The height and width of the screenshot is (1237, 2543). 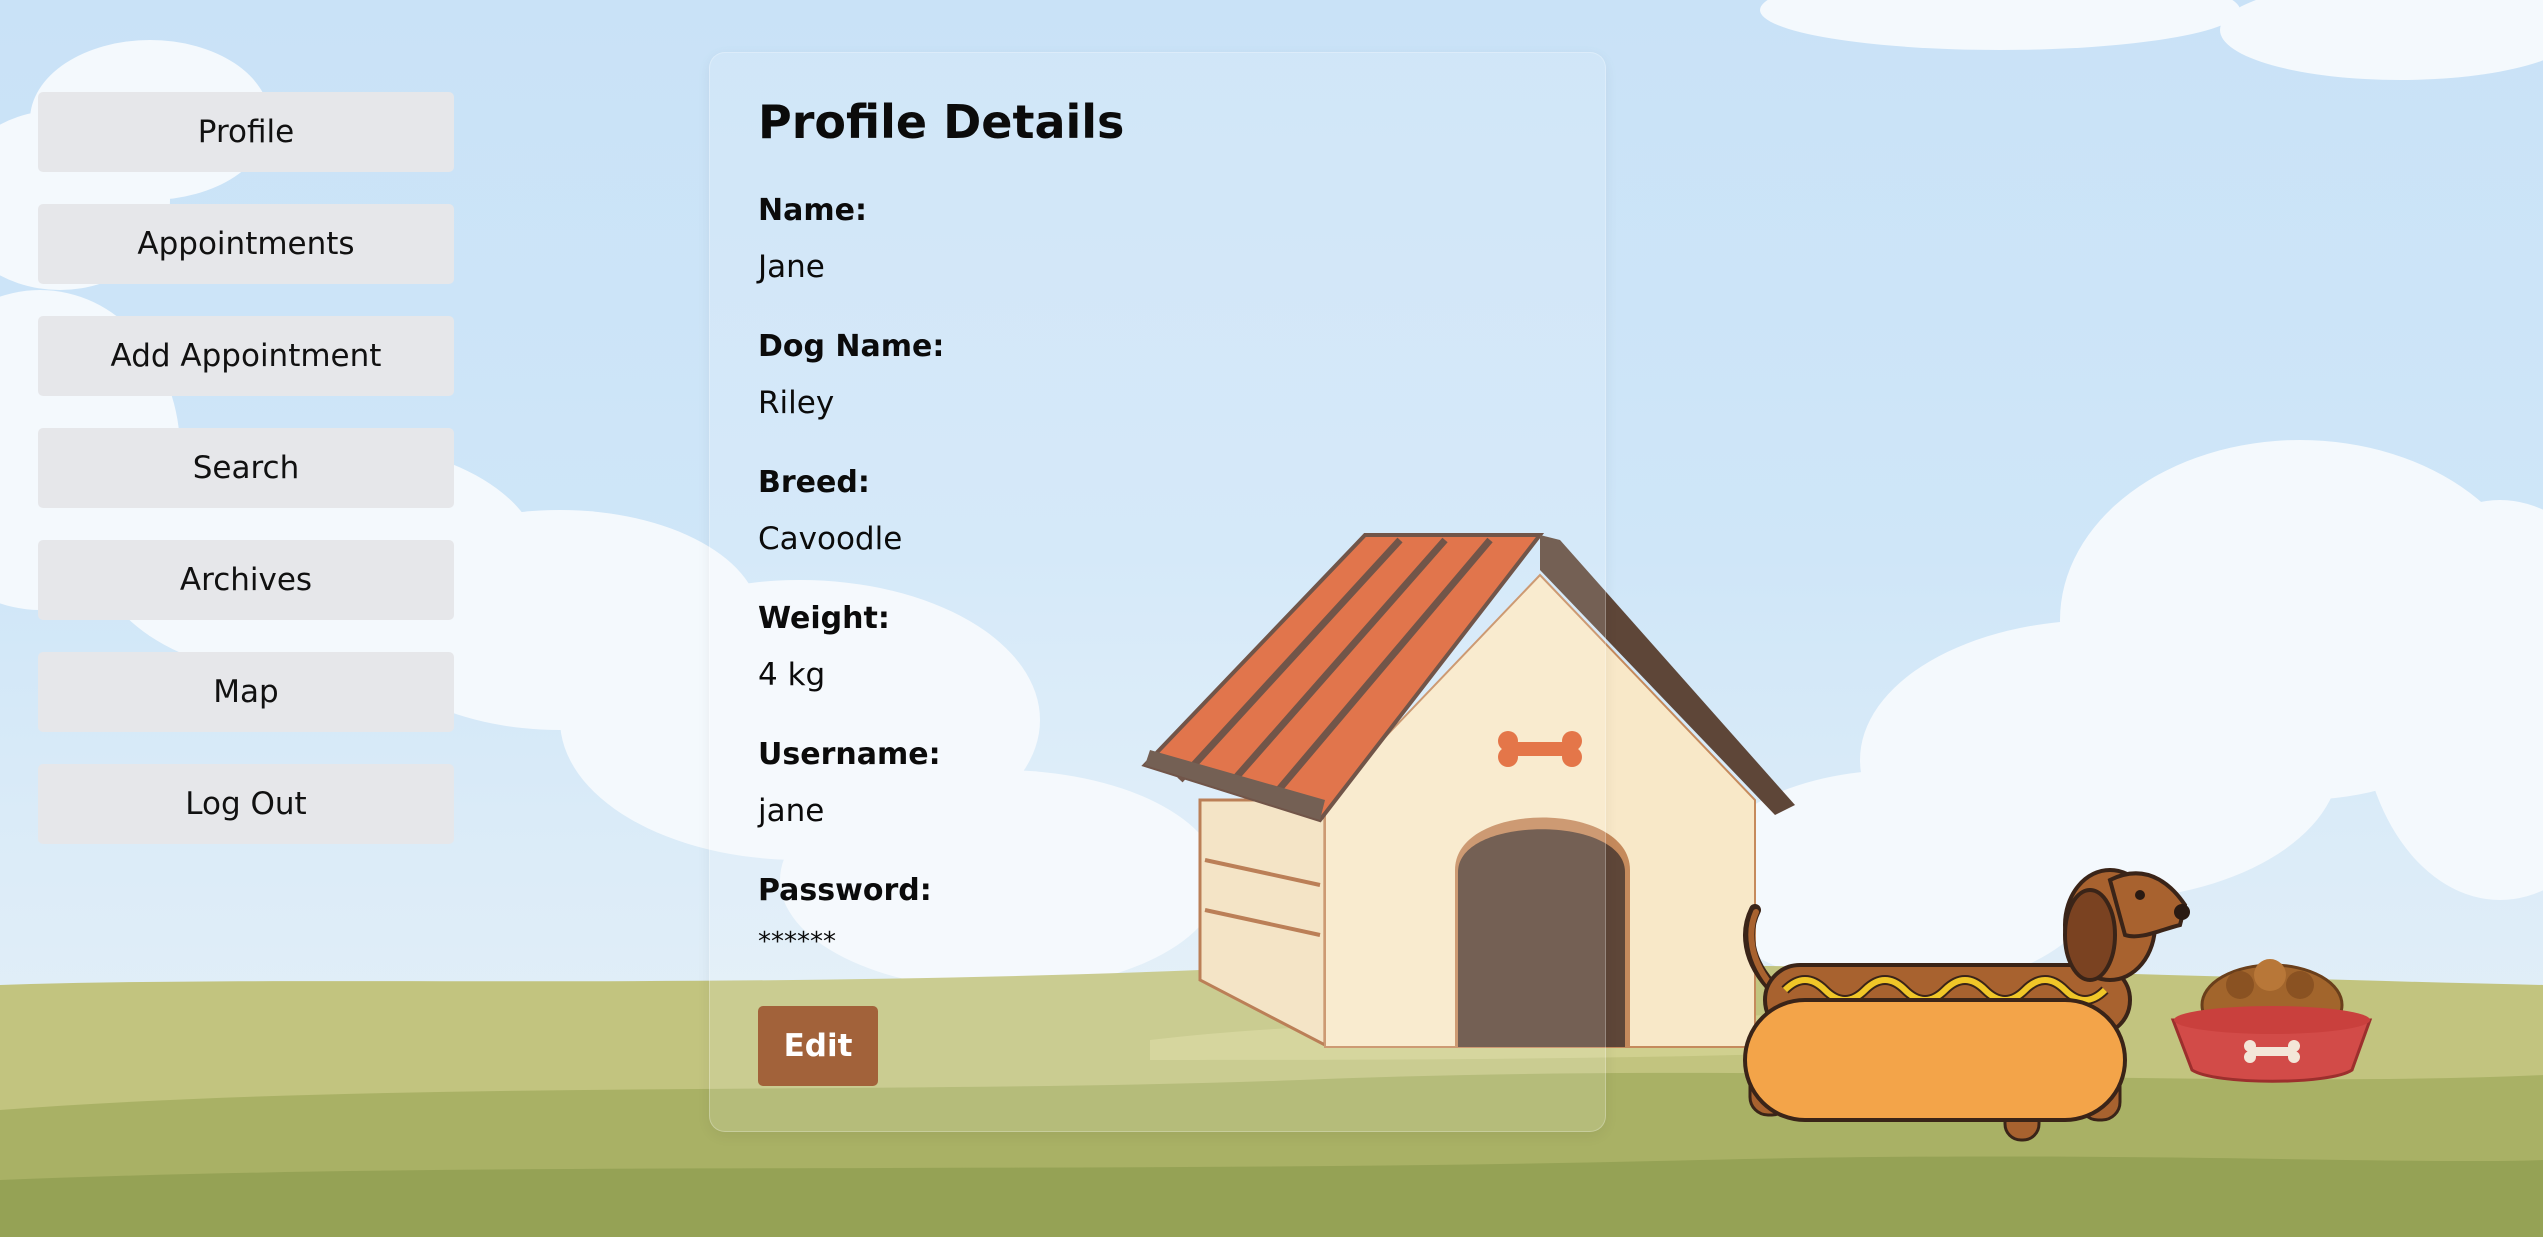 What do you see at coordinates (849, 754) in the screenshot?
I see `username-label: Username:` at bounding box center [849, 754].